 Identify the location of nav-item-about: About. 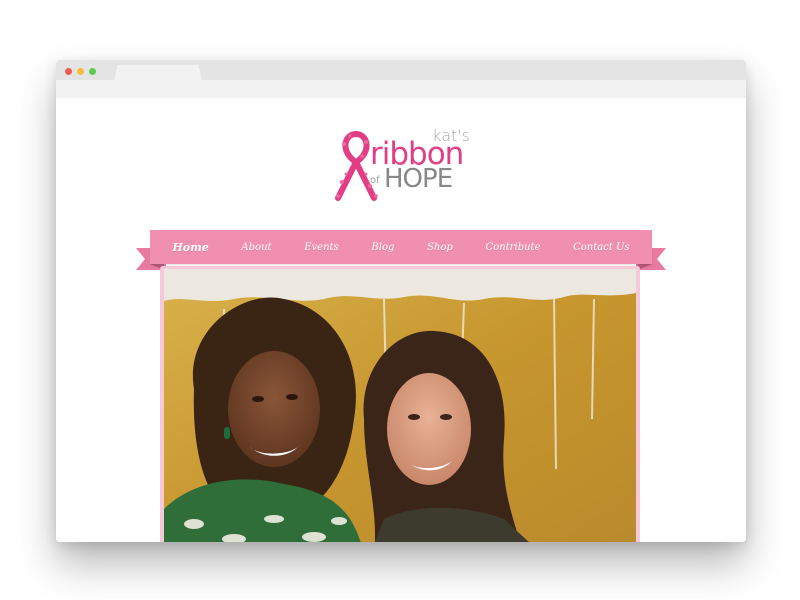
(256, 247).